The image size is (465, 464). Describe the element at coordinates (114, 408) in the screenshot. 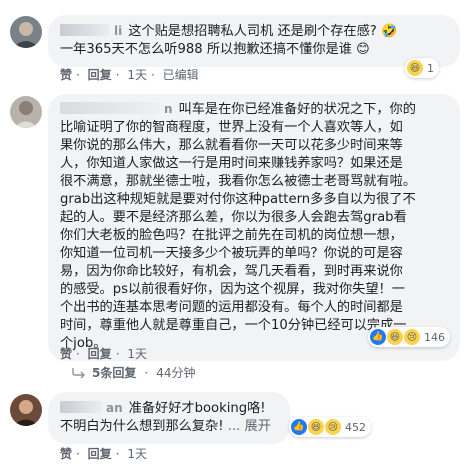

I see `author-name-tail: an` at that location.